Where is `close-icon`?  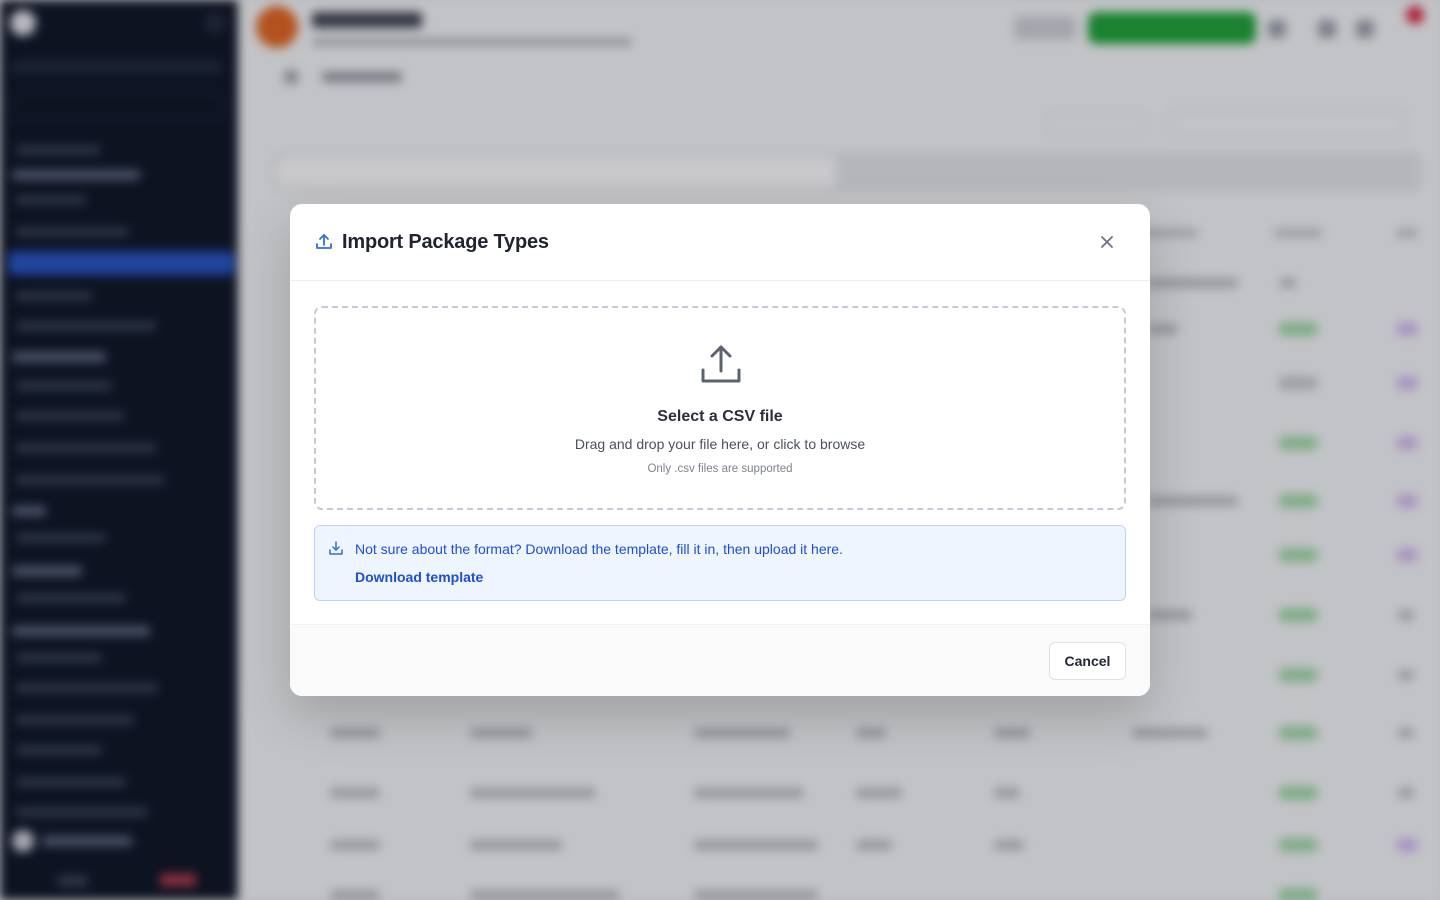 close-icon is located at coordinates (1107, 243).